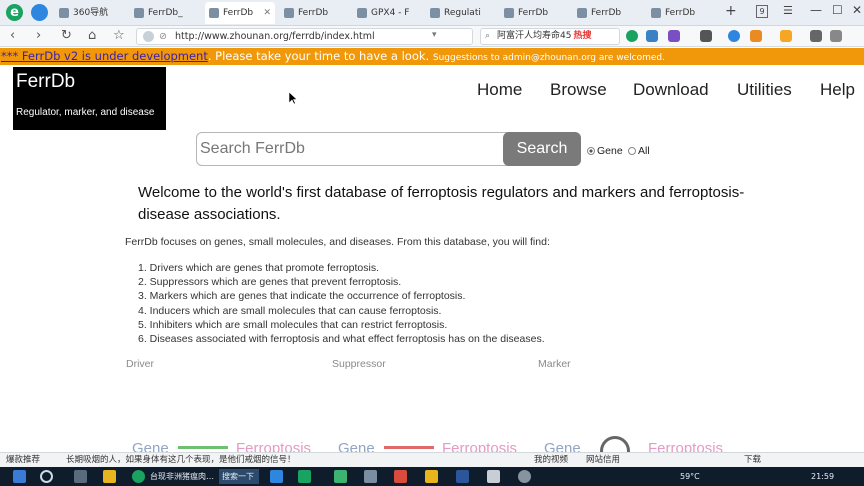 The image size is (864, 486). I want to click on category-driver: Driver, so click(140, 364).